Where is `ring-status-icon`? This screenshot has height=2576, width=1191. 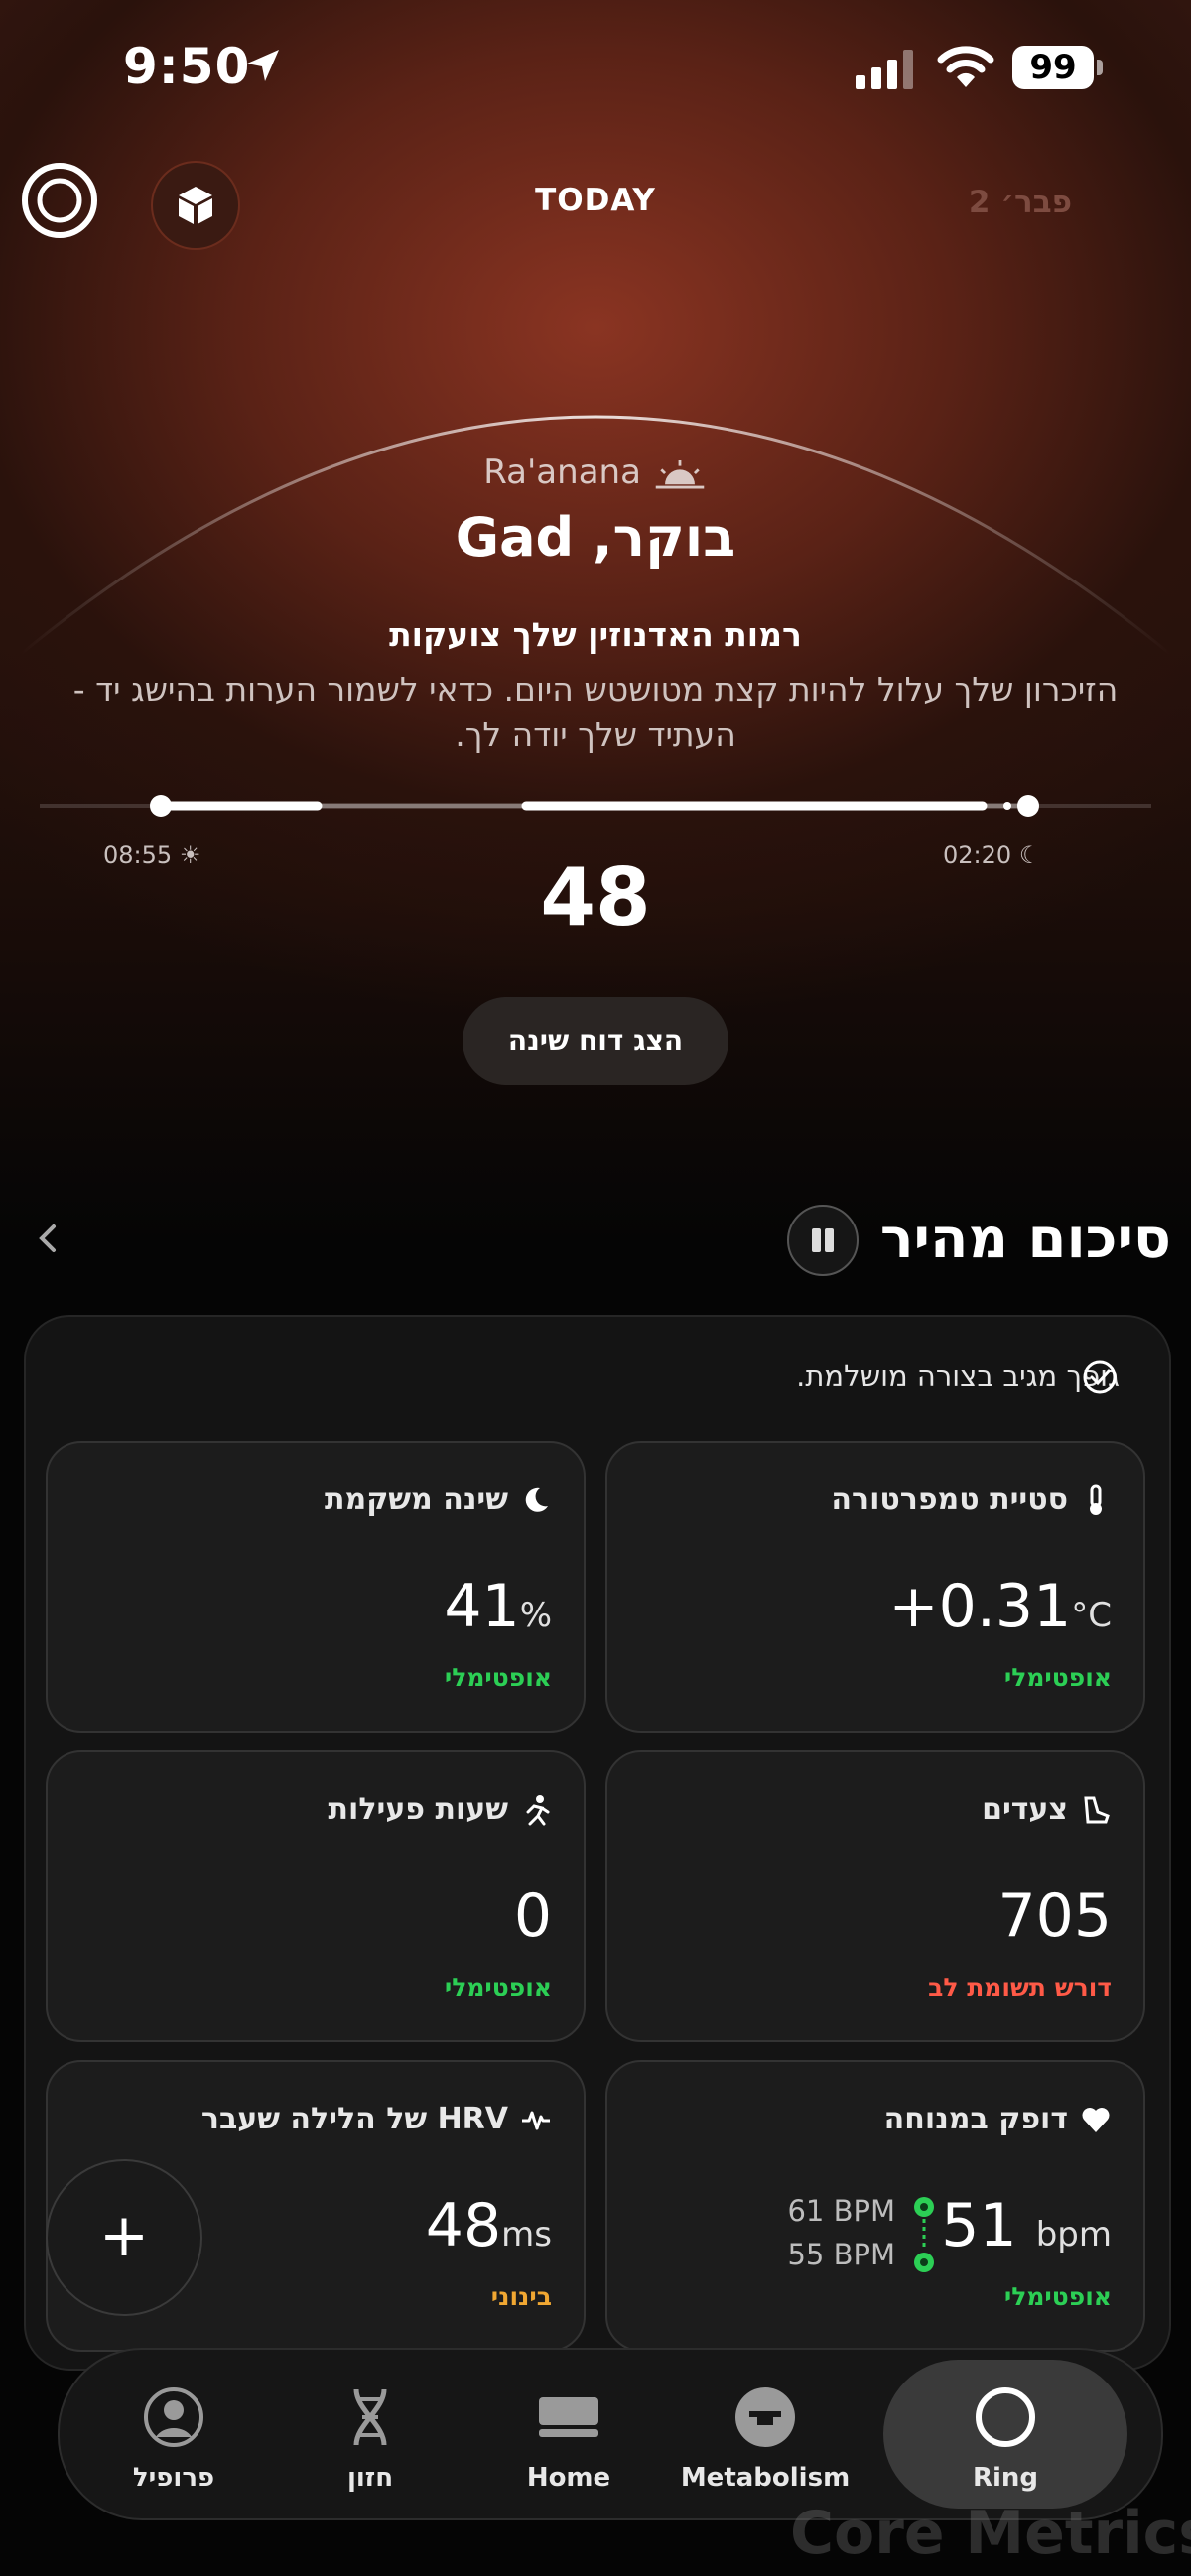 ring-status-icon is located at coordinates (60, 201).